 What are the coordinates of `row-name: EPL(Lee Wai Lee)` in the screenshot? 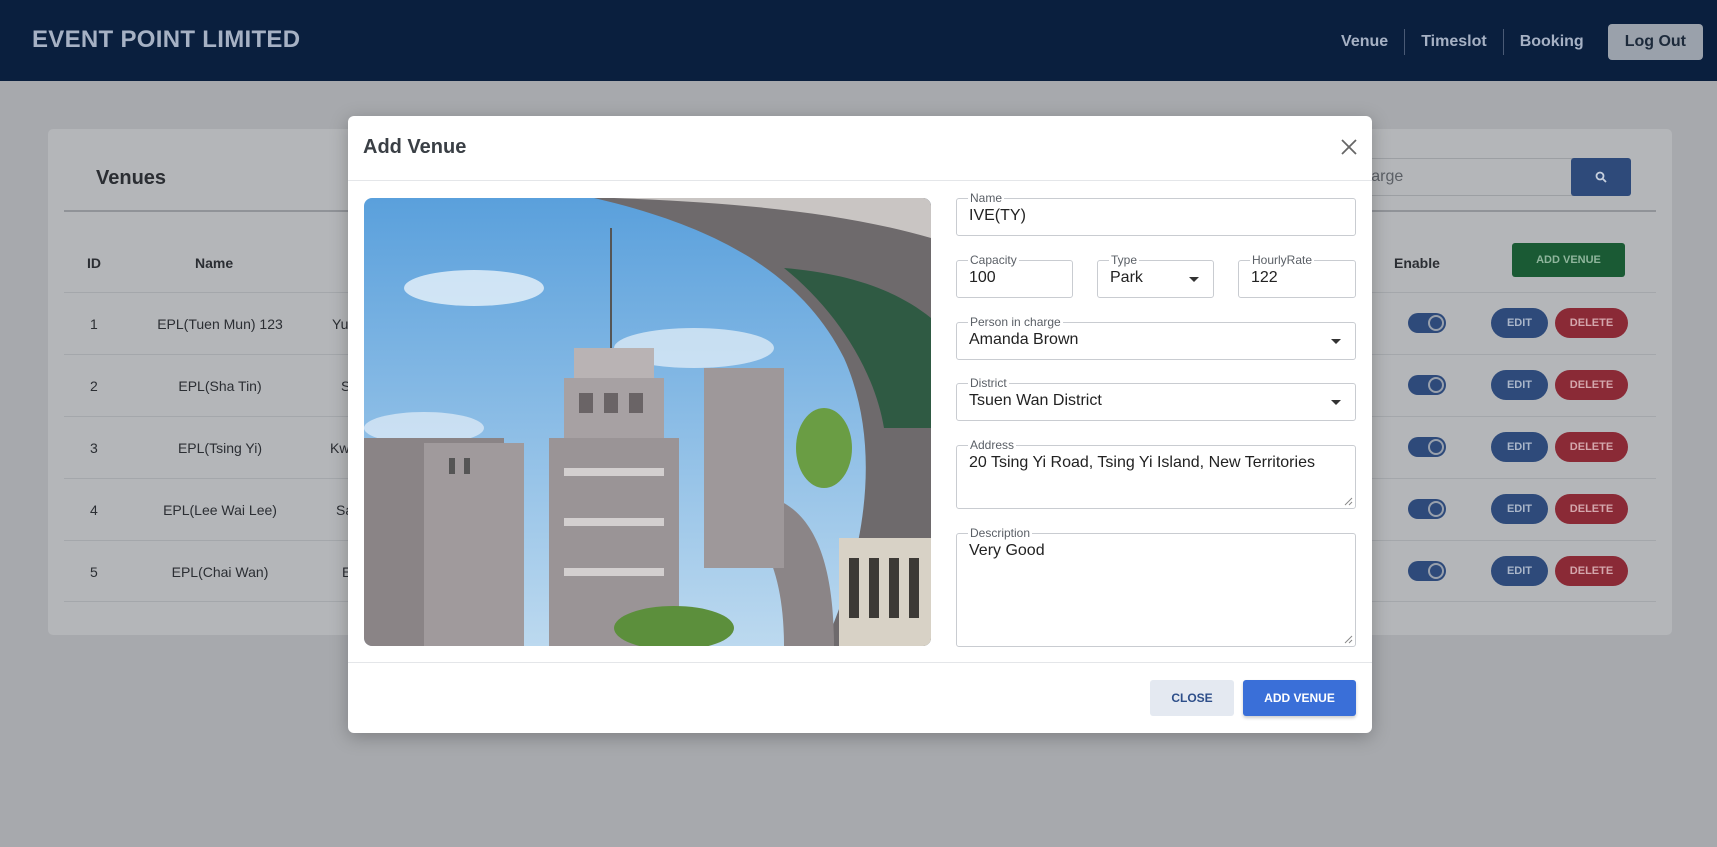 It's located at (220, 510).